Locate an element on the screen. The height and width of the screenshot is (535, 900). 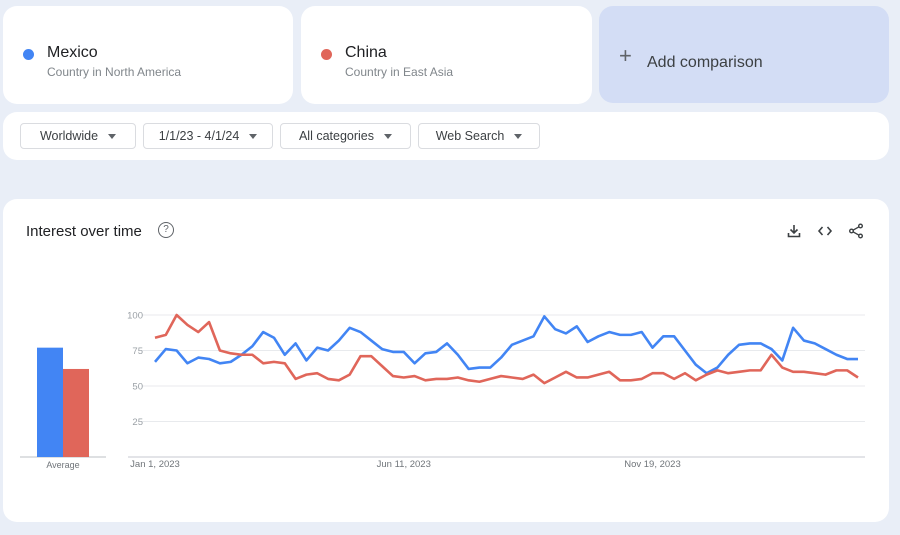
series-line-mexico is located at coordinates (506, 345).